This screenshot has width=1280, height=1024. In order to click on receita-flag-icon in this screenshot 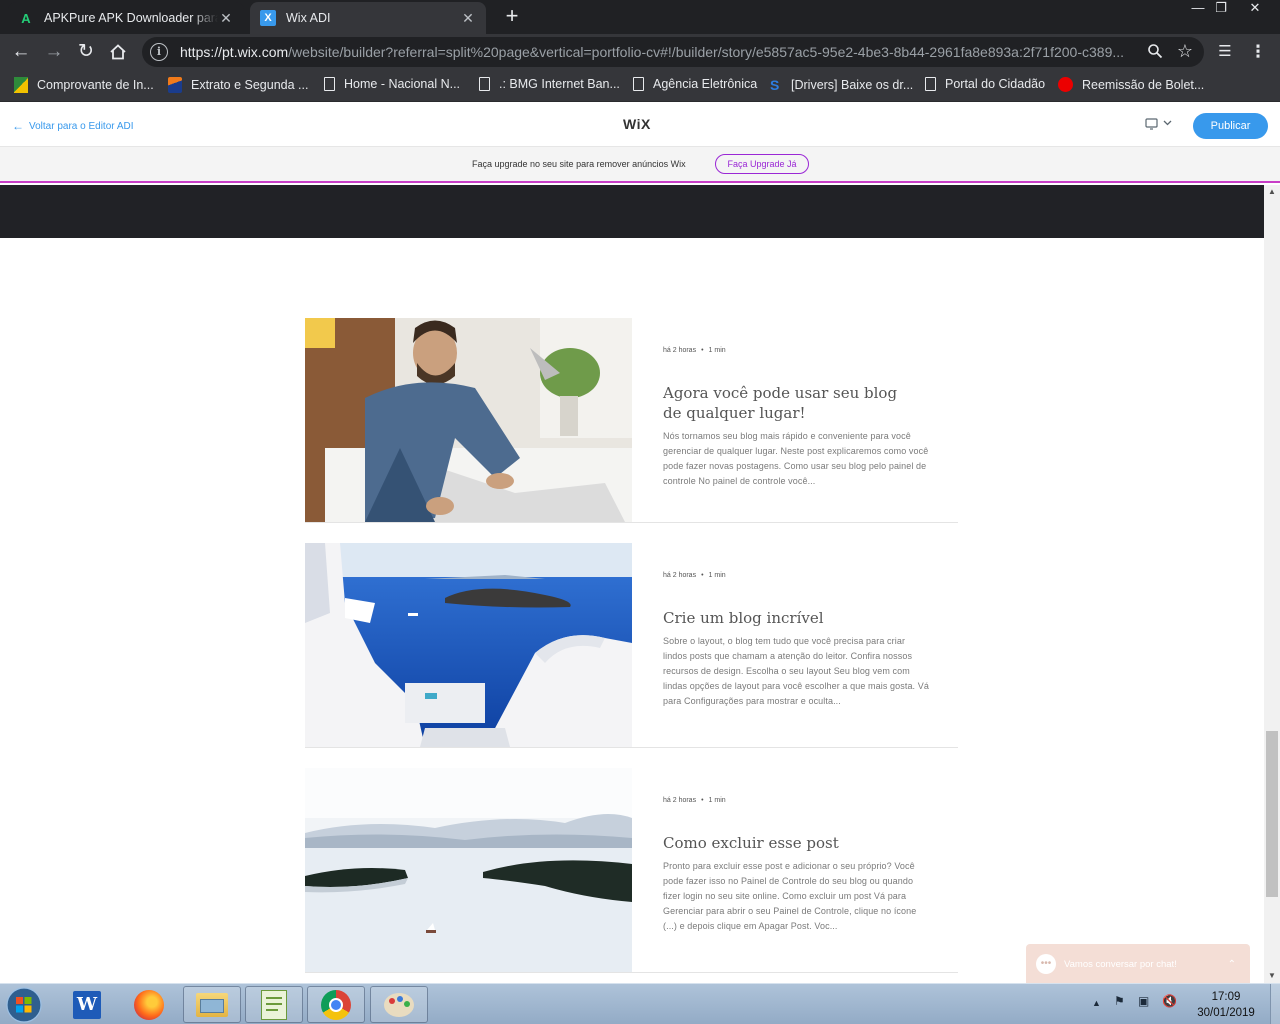, I will do `click(21, 85)`.